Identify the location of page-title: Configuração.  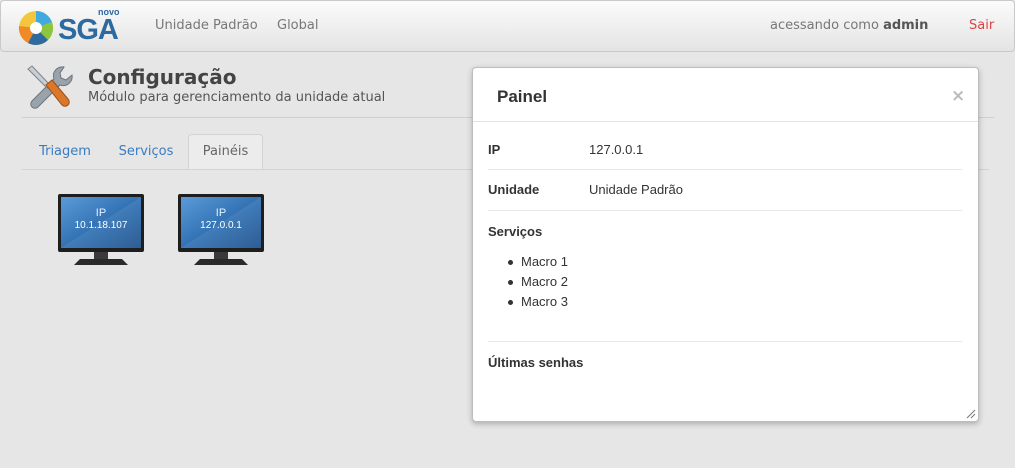
(162, 77).